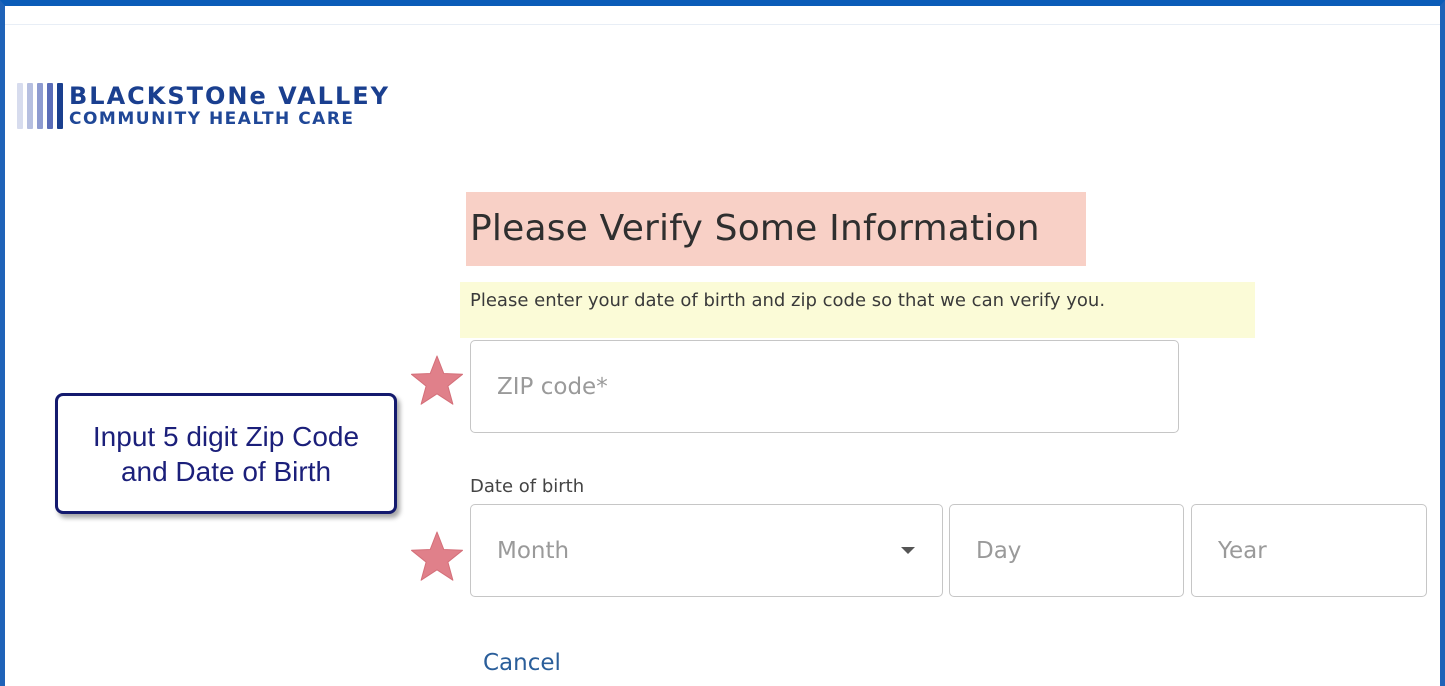 The height and width of the screenshot is (686, 1445). I want to click on year-input, so click(1309, 550).